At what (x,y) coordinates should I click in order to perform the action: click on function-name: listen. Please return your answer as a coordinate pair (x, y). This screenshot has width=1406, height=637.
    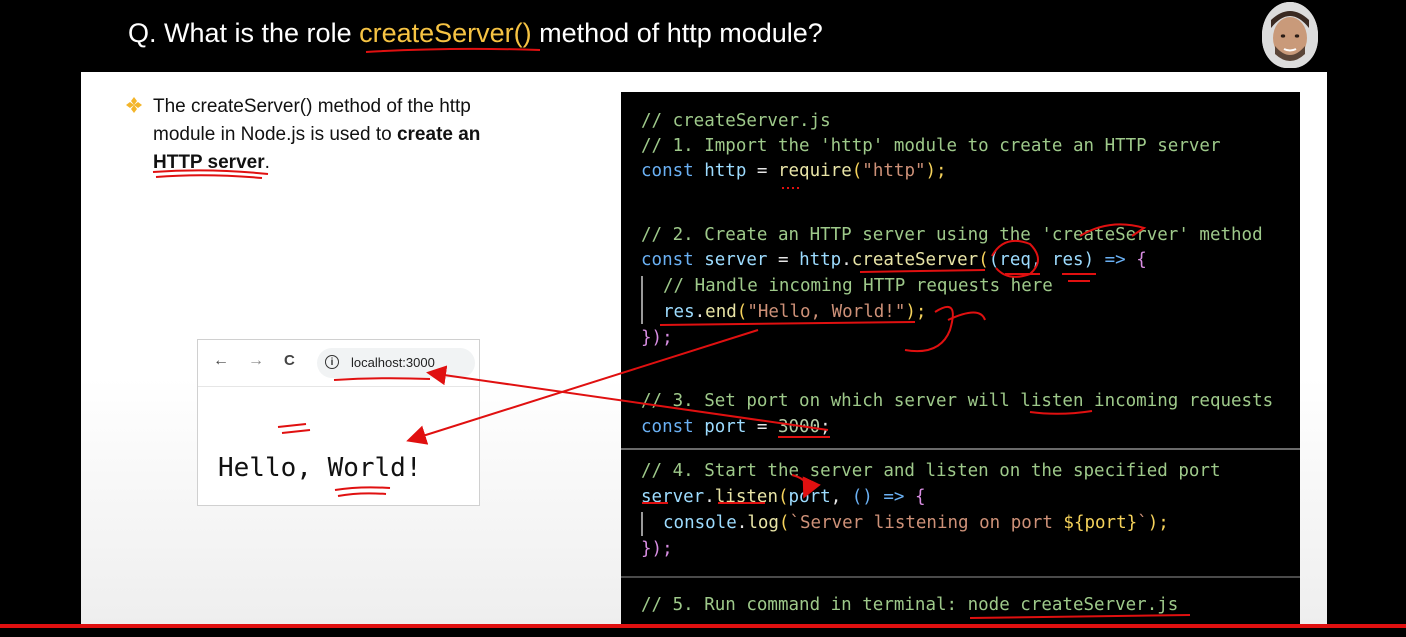
    Looking at the image, I should click on (746, 497).